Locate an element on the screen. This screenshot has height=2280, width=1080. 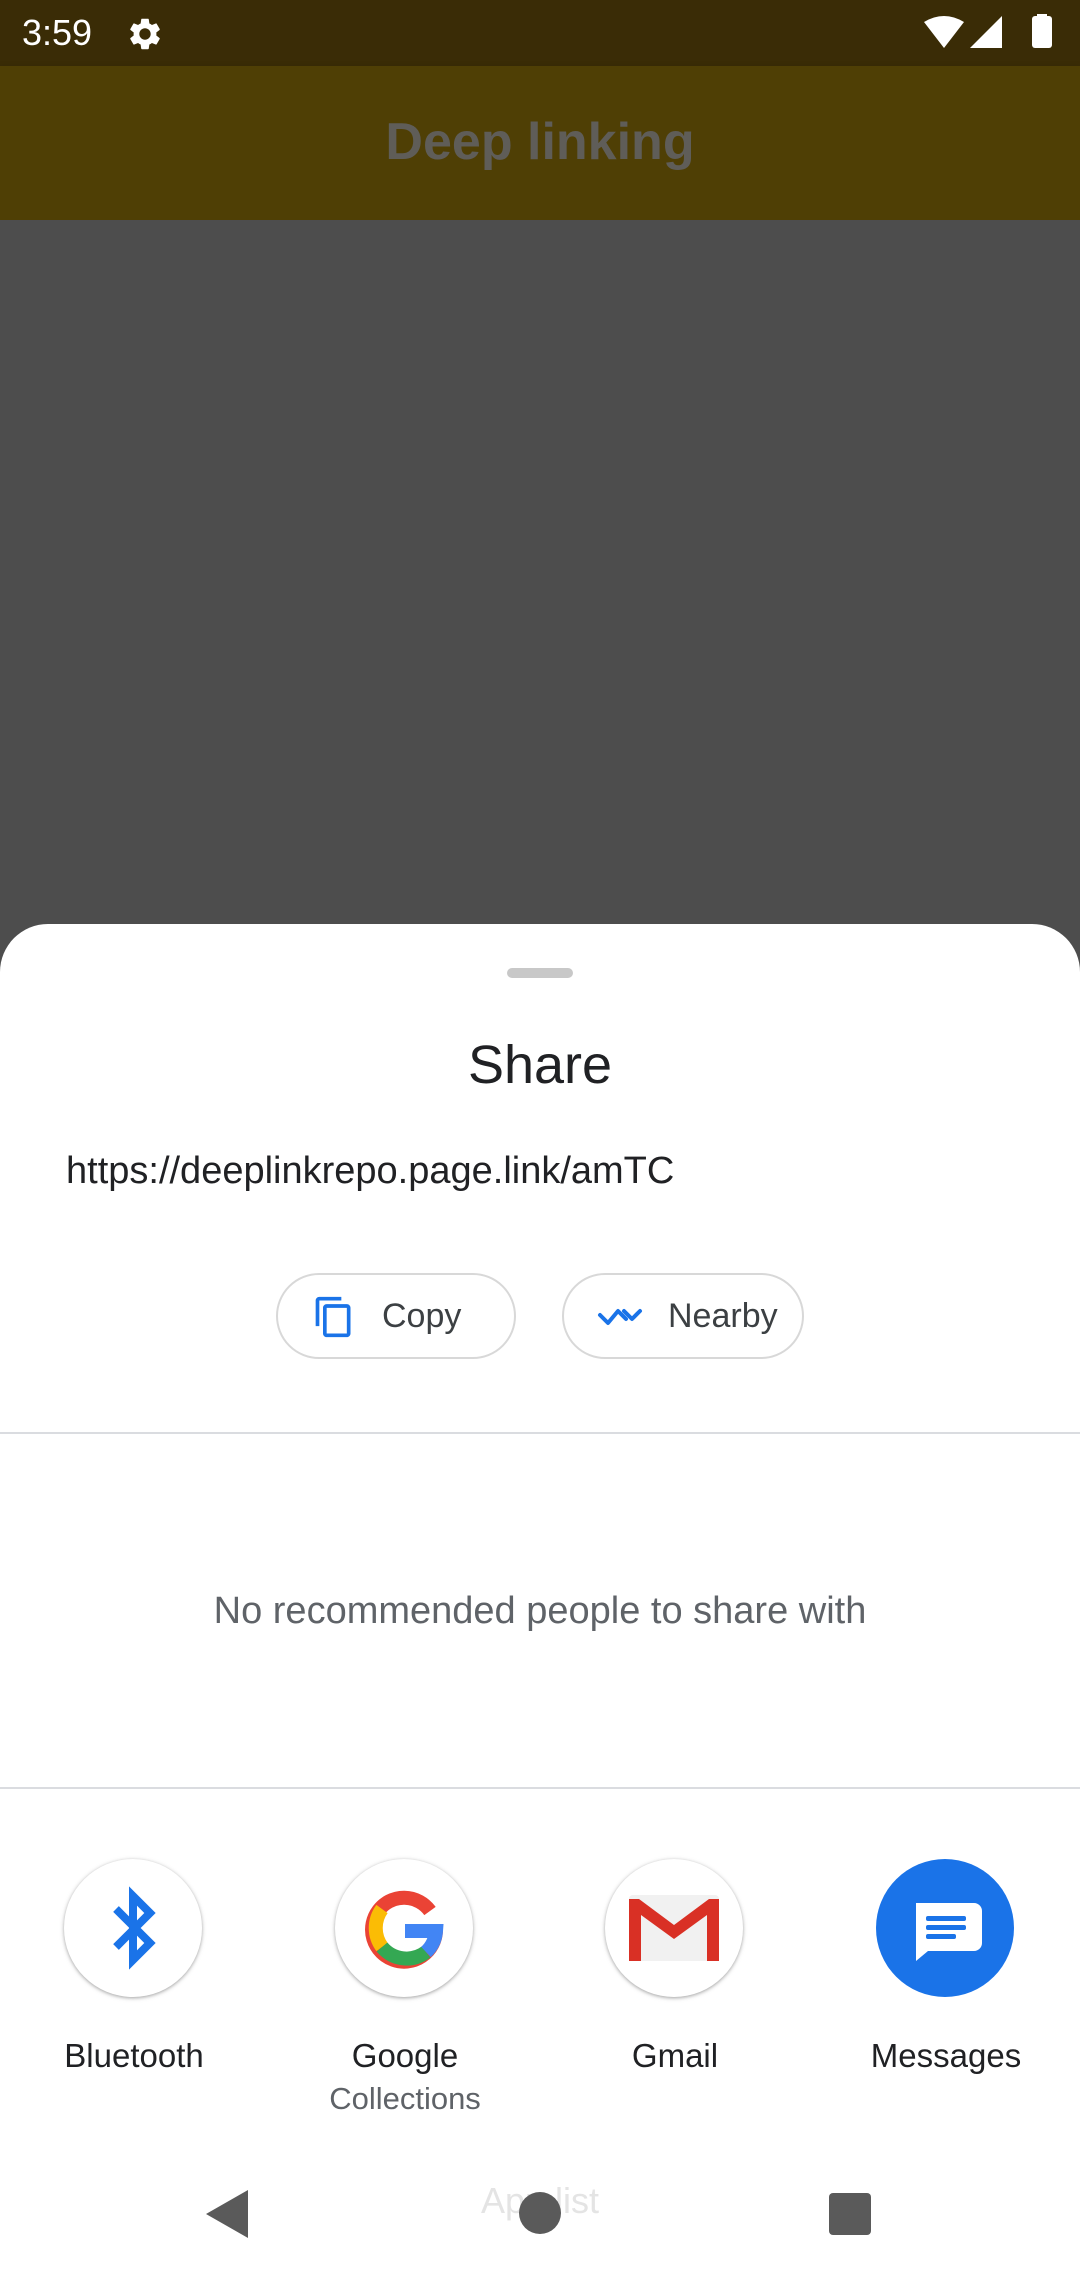
share-target-sublabel: Collections is located at coordinates (405, 2098).